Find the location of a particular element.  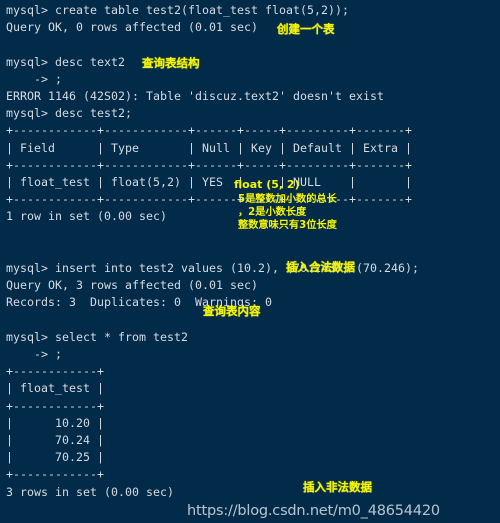

annotation-create-table: 创建一个表 is located at coordinates (306, 29).